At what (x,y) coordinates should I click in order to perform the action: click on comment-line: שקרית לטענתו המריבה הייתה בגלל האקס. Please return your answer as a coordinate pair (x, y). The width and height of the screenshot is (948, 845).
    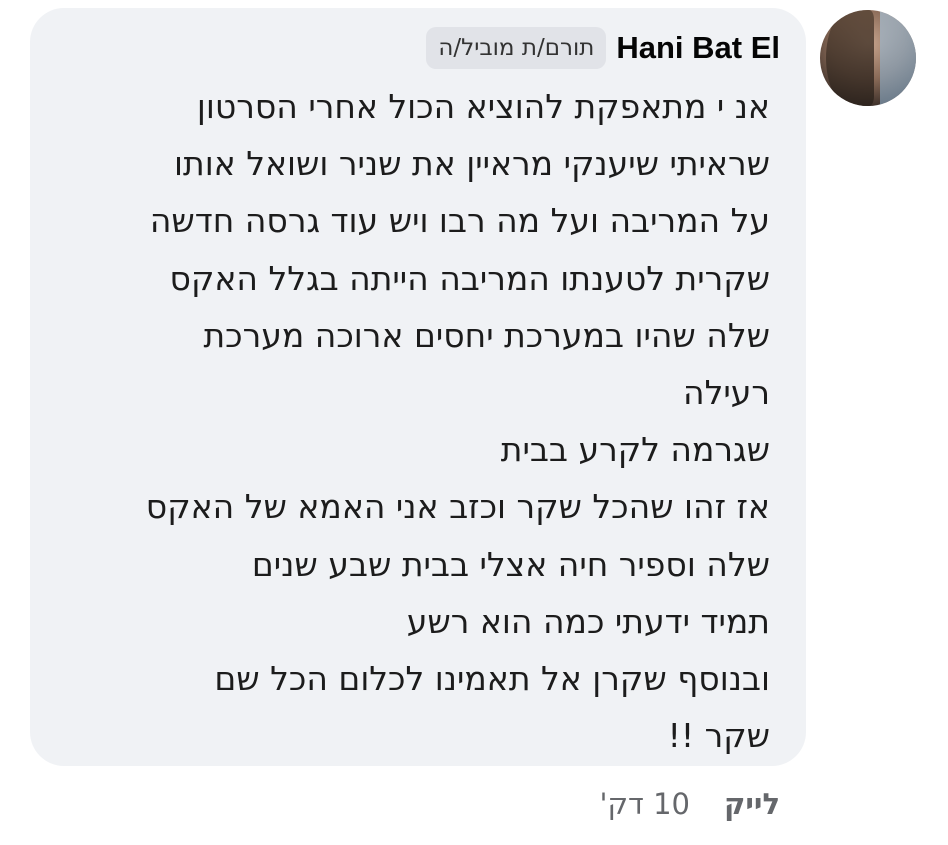
    Looking at the image, I should click on (469, 278).